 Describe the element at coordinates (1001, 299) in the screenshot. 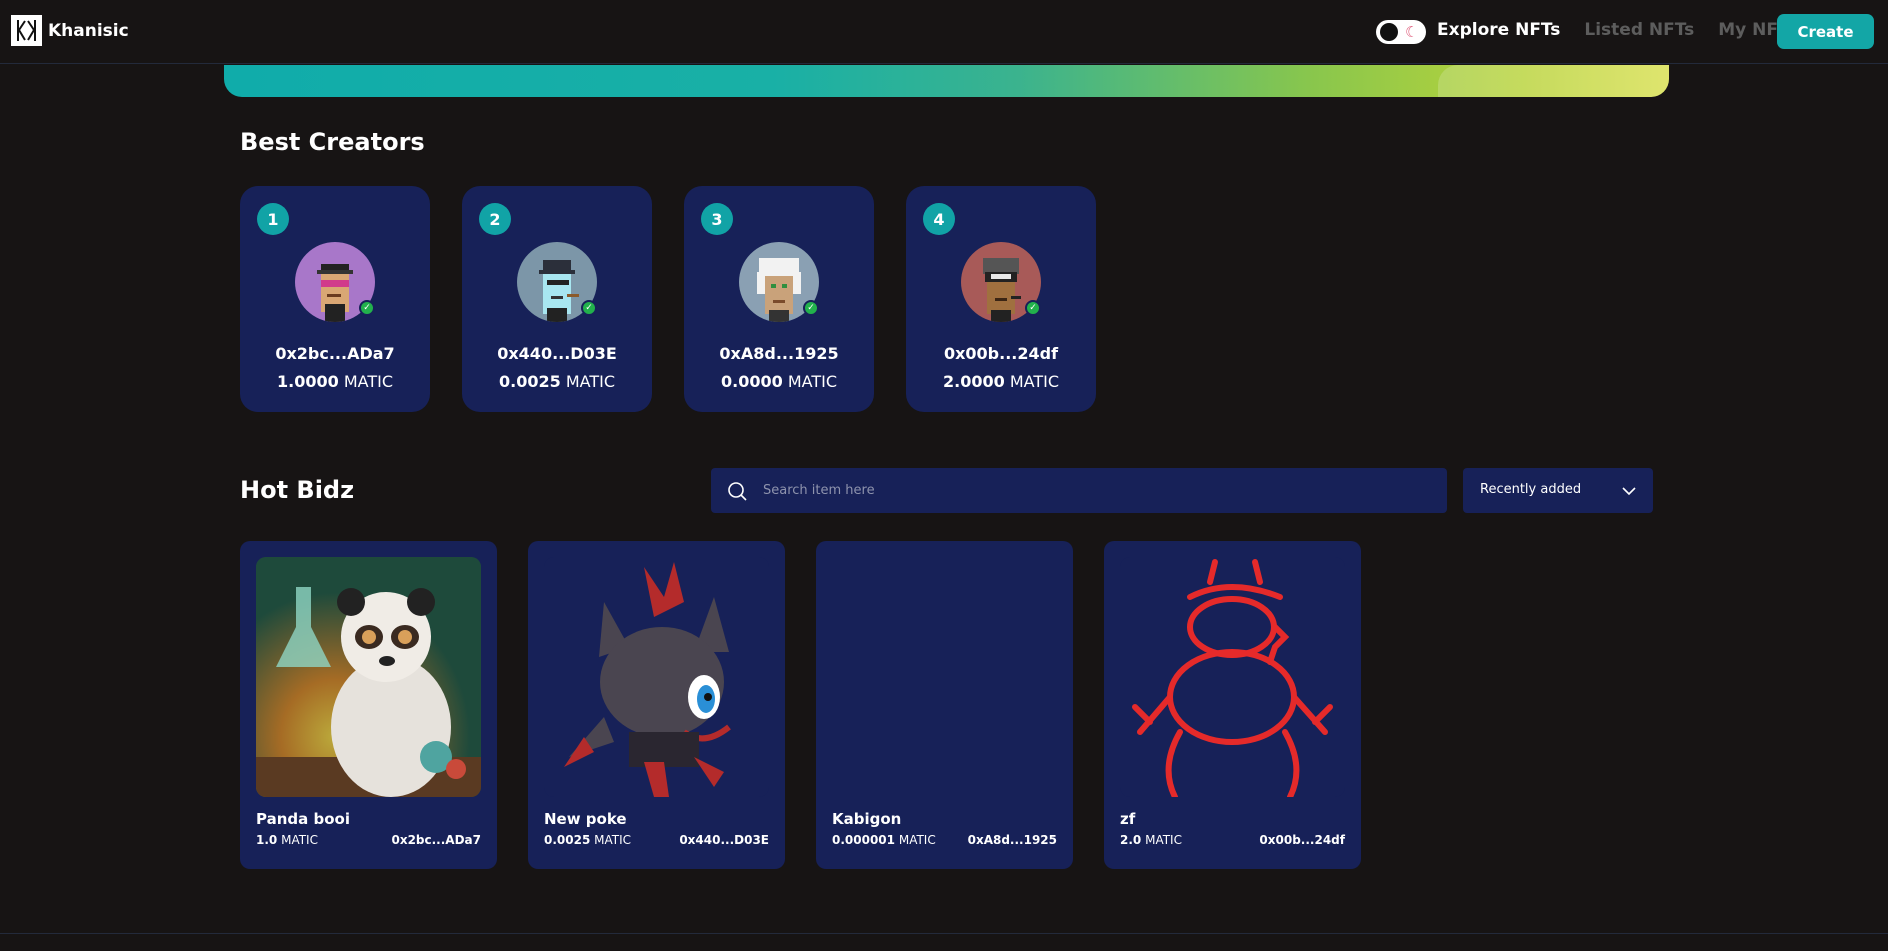

I see `creator-card: 4 ✓ 0x00b...24df 2.0000 MATIC` at that location.